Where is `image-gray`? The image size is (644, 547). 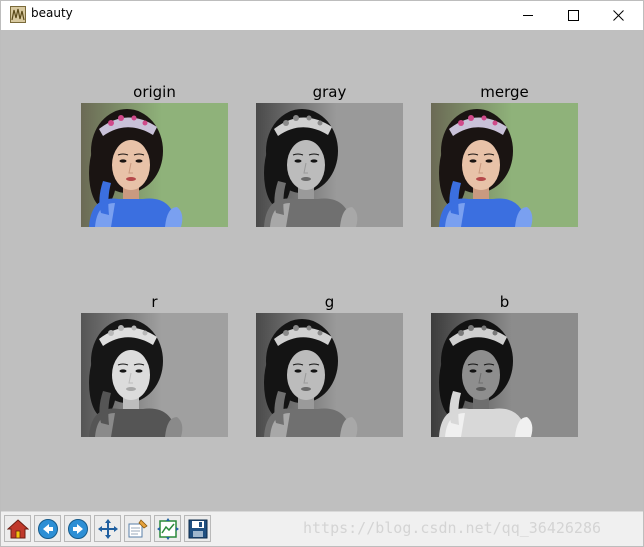
image-gray is located at coordinates (329, 165).